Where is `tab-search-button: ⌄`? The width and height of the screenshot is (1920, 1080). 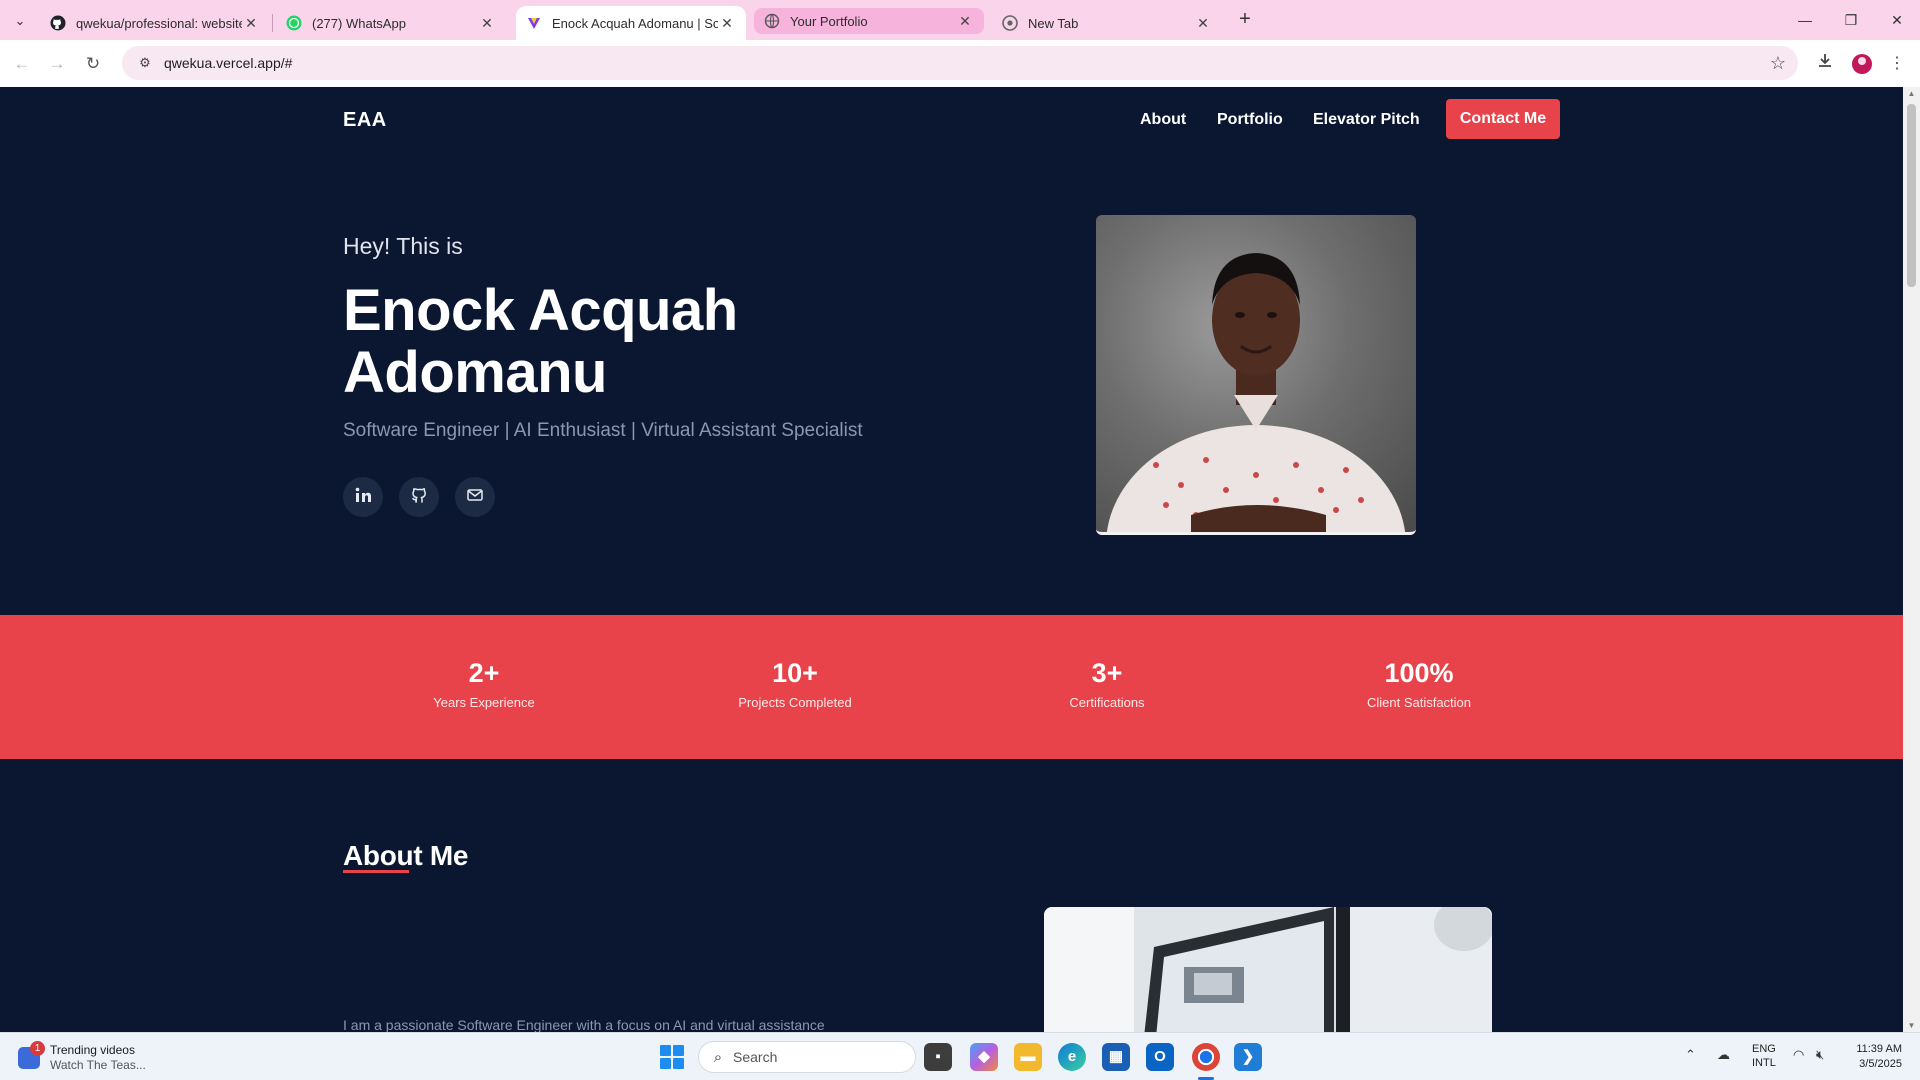
tab-search-button: ⌄ is located at coordinates (20, 21).